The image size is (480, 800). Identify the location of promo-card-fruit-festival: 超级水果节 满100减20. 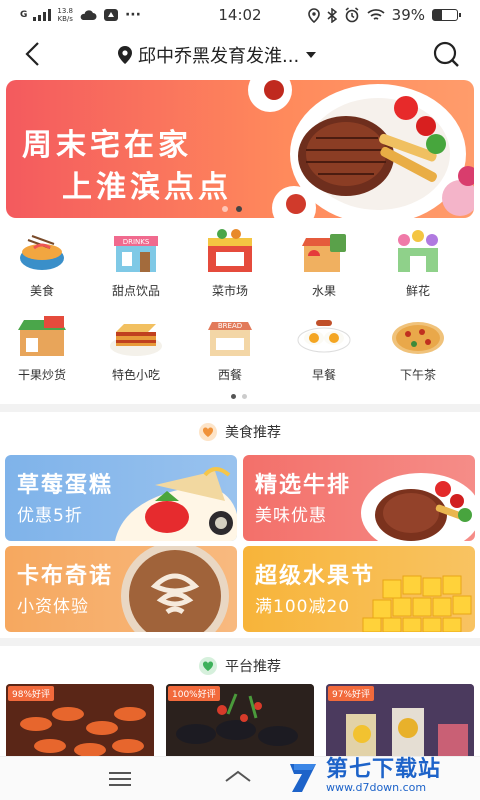
(359, 589).